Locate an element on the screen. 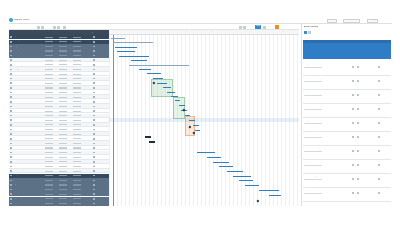 This screenshot has height=240, width=400. milestone-icon is located at coordinates (258, 201).